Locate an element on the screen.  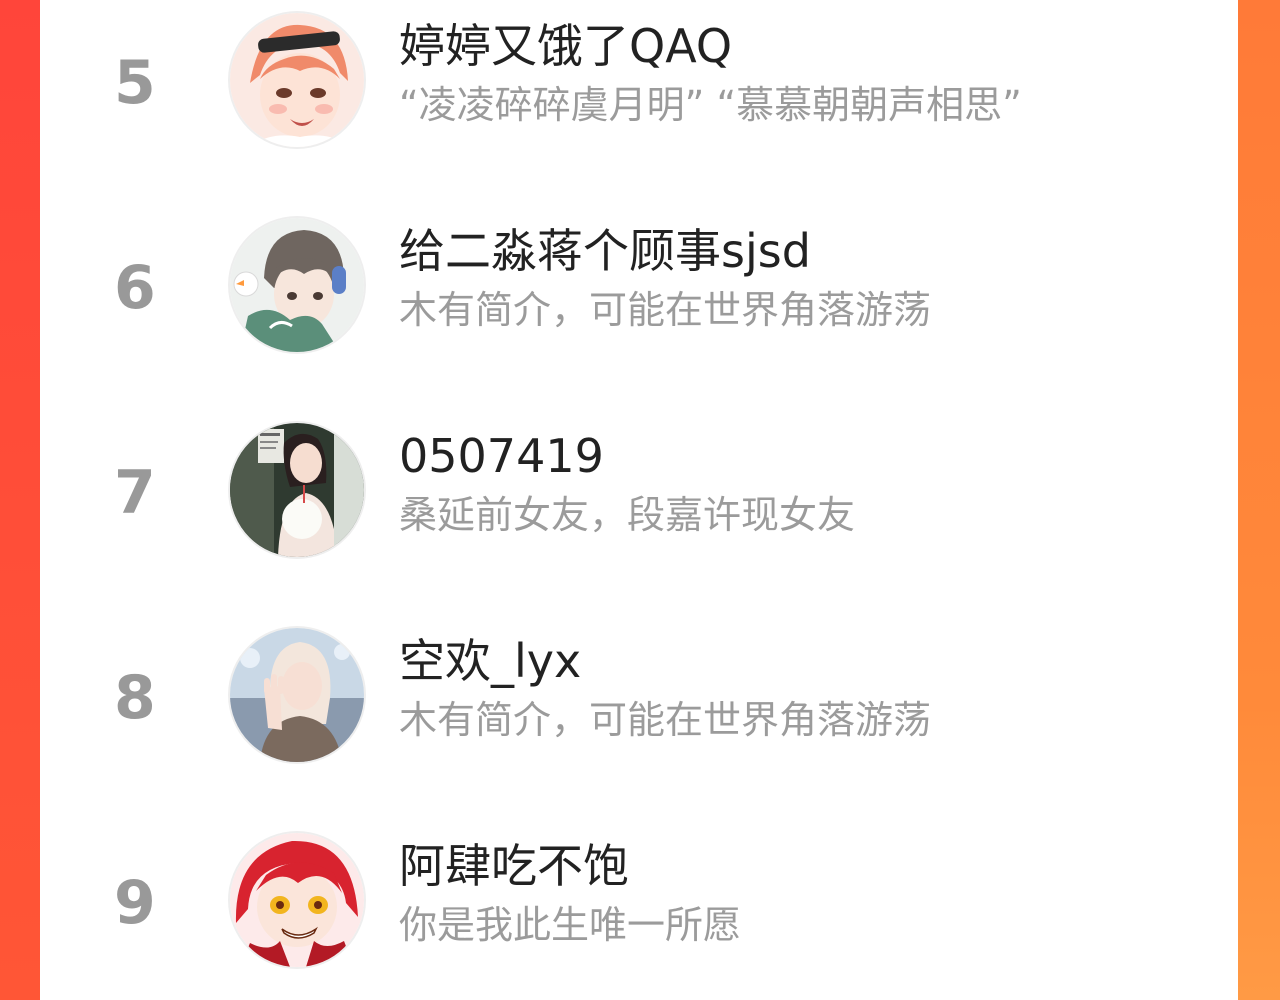
rank-number: 8 is located at coordinates (135, 698).